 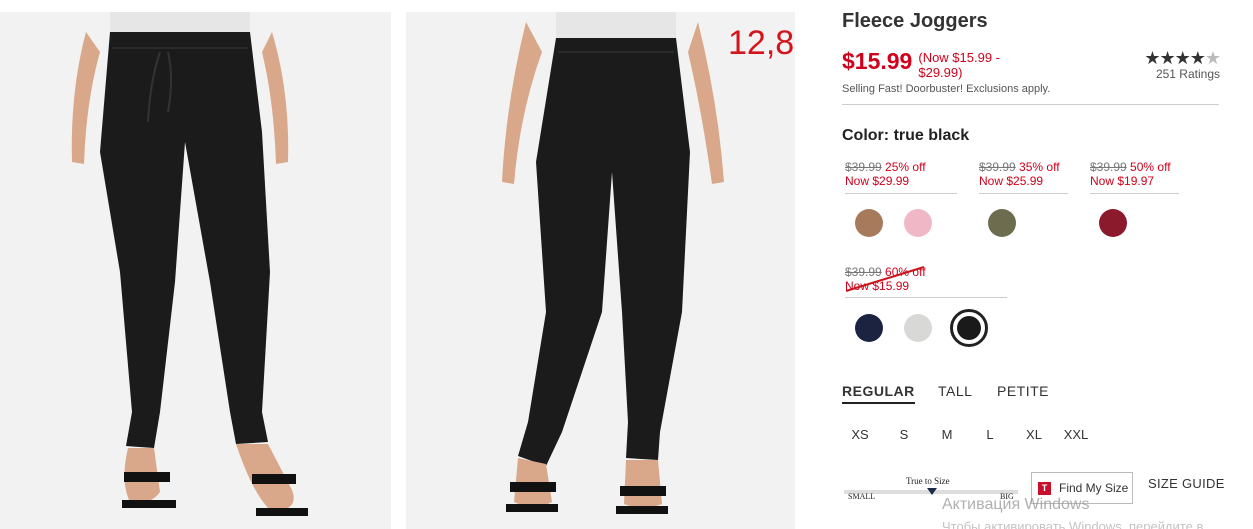 What do you see at coordinates (906, 135) in the screenshot?
I see `color-label: Color: true black` at bounding box center [906, 135].